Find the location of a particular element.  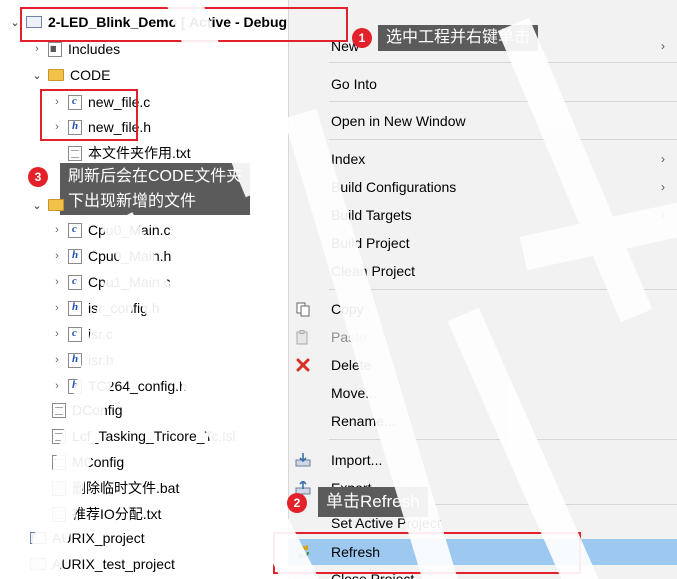

tree-item-readme-txt: 本文件夹作用.txt is located at coordinates (129, 153).